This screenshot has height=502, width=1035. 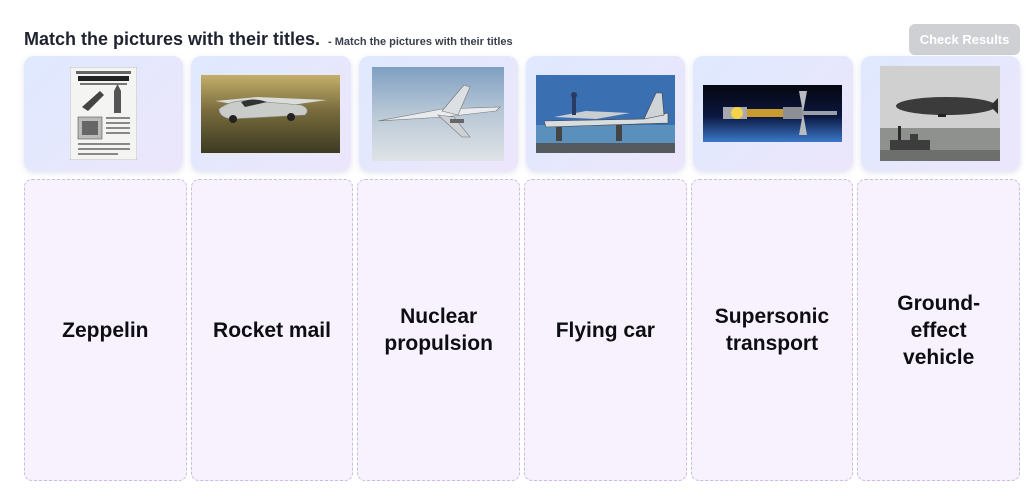 I want to click on picture-card-flying-car, so click(x=271, y=113).